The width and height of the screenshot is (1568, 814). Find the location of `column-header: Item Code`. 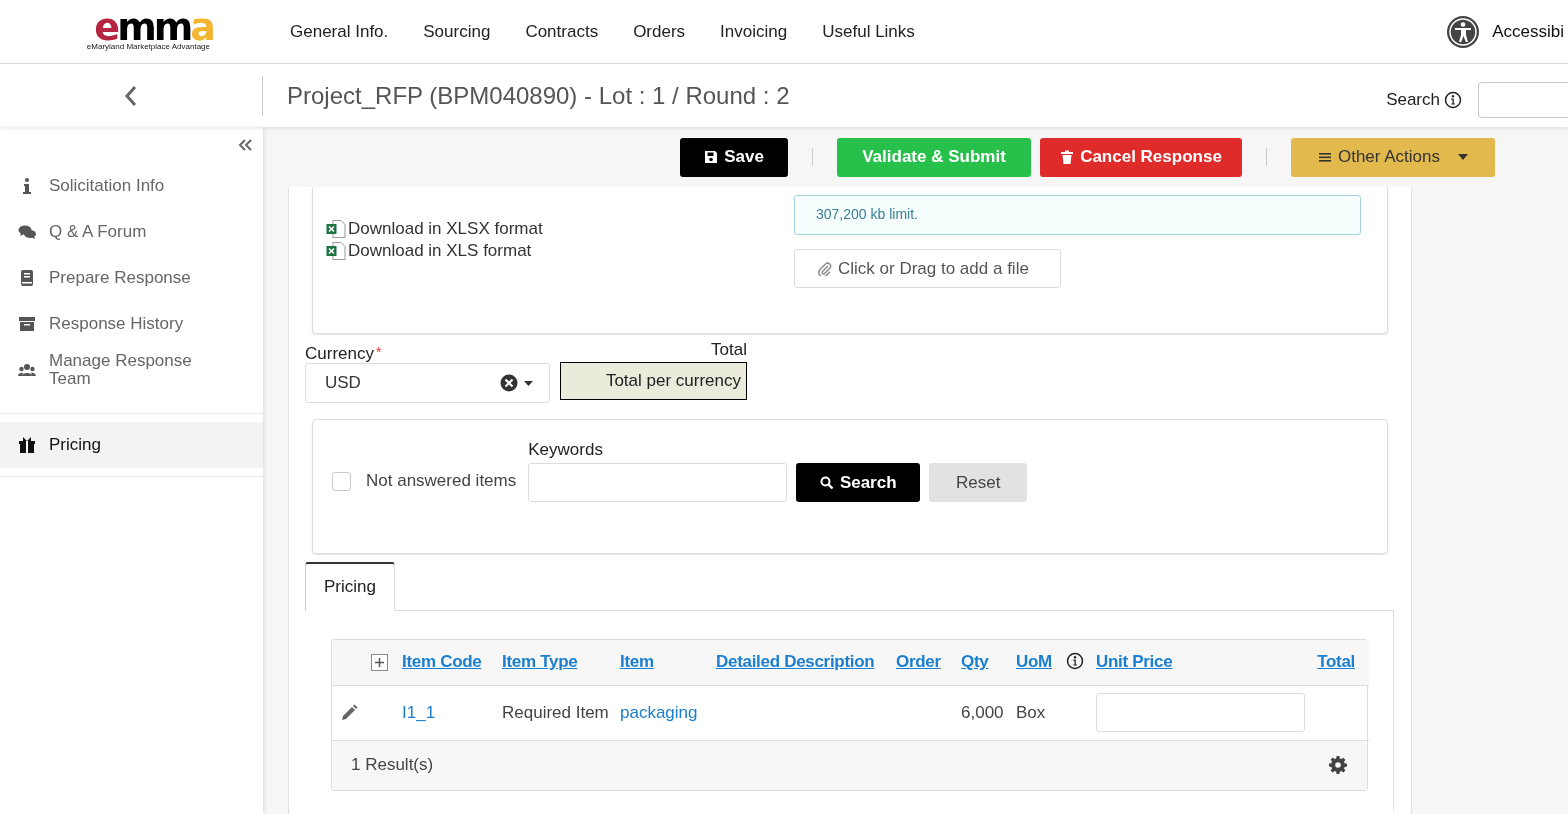

column-header: Item Code is located at coordinates (442, 662).